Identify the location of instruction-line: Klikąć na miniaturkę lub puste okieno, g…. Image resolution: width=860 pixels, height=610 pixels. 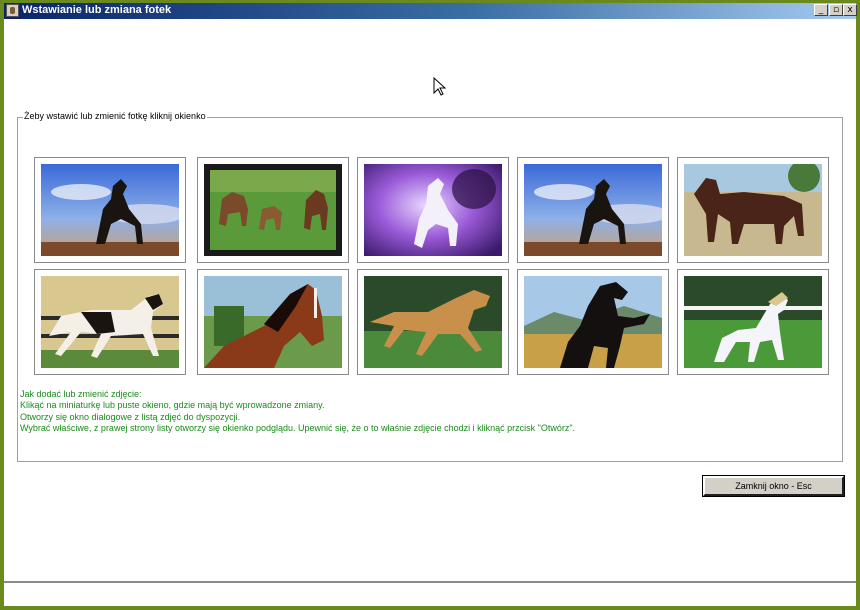
(172, 405).